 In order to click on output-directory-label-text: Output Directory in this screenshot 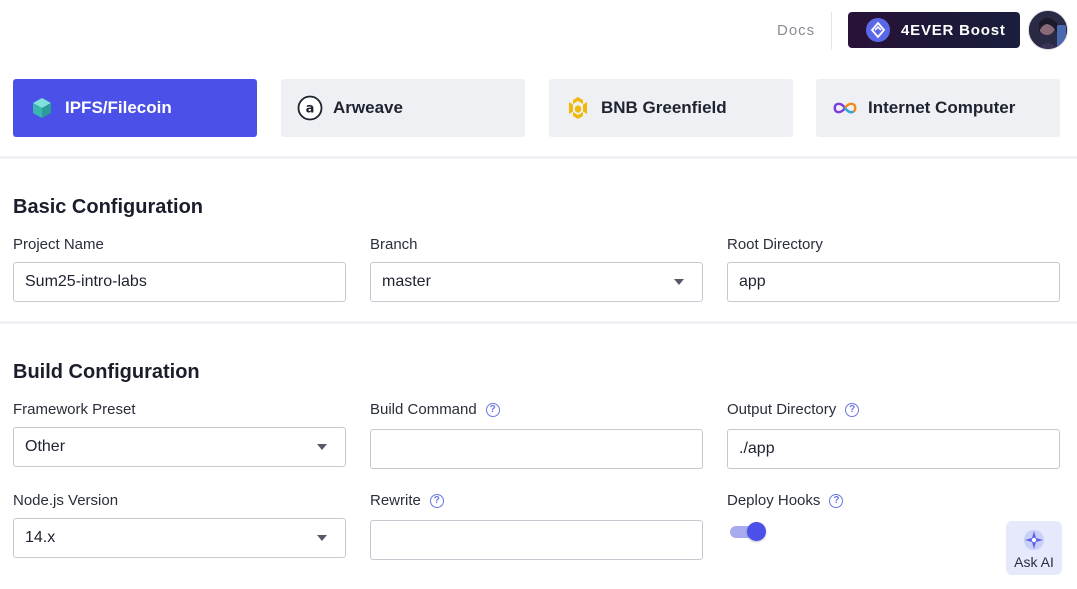, I will do `click(782, 409)`.